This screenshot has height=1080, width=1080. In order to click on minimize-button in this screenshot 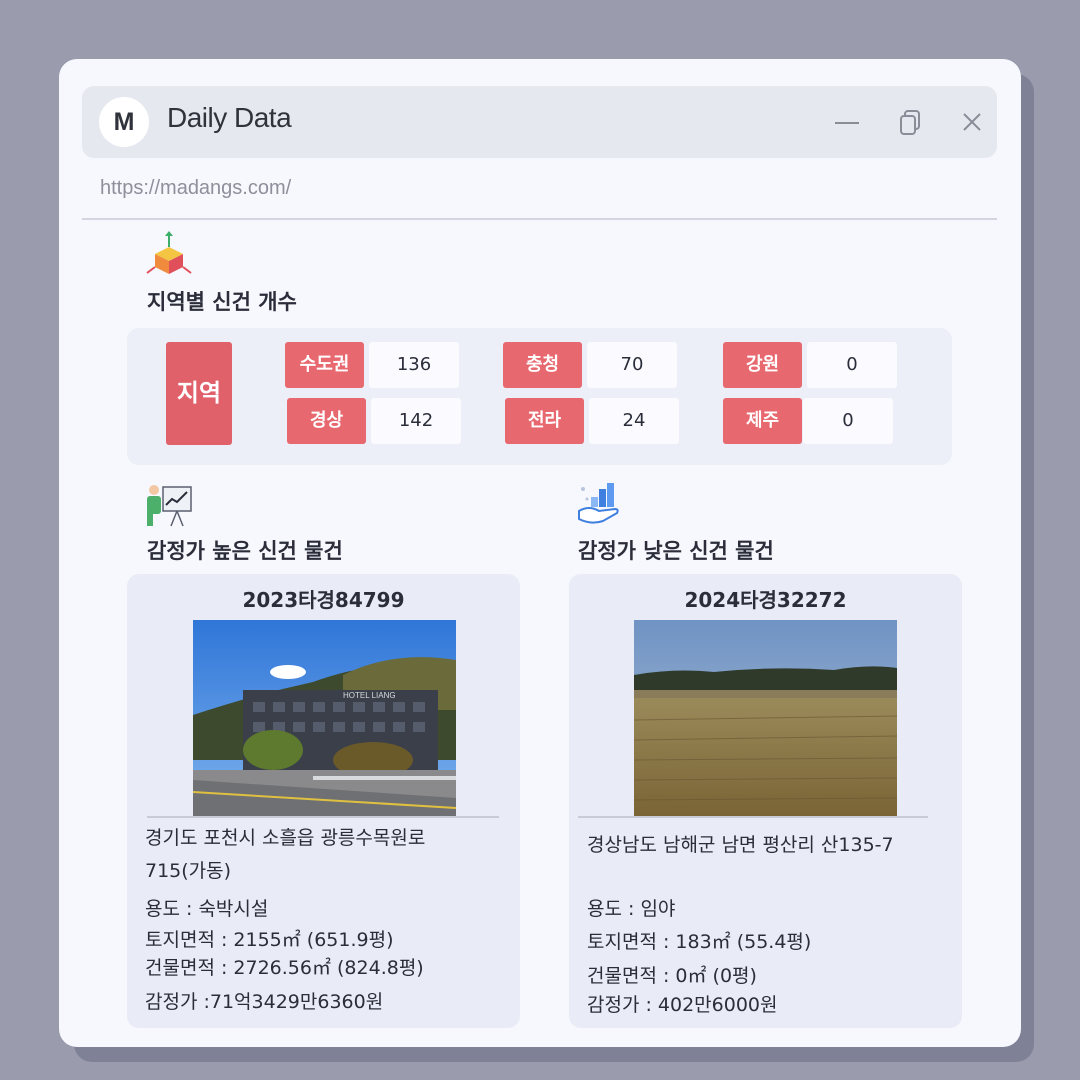, I will do `click(847, 122)`.